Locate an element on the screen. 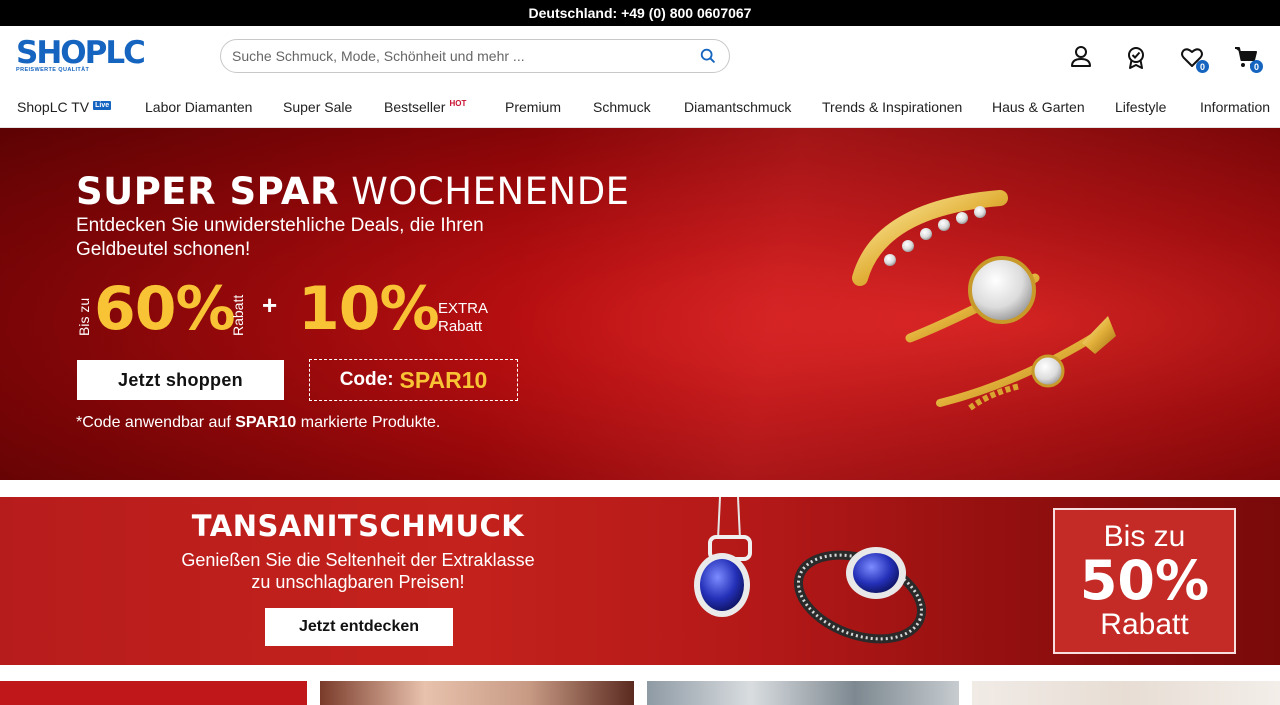 The width and height of the screenshot is (1280, 705). top-contact-bar: Deutschland: +49 (0) 800 0607067 is located at coordinates (640, 13).